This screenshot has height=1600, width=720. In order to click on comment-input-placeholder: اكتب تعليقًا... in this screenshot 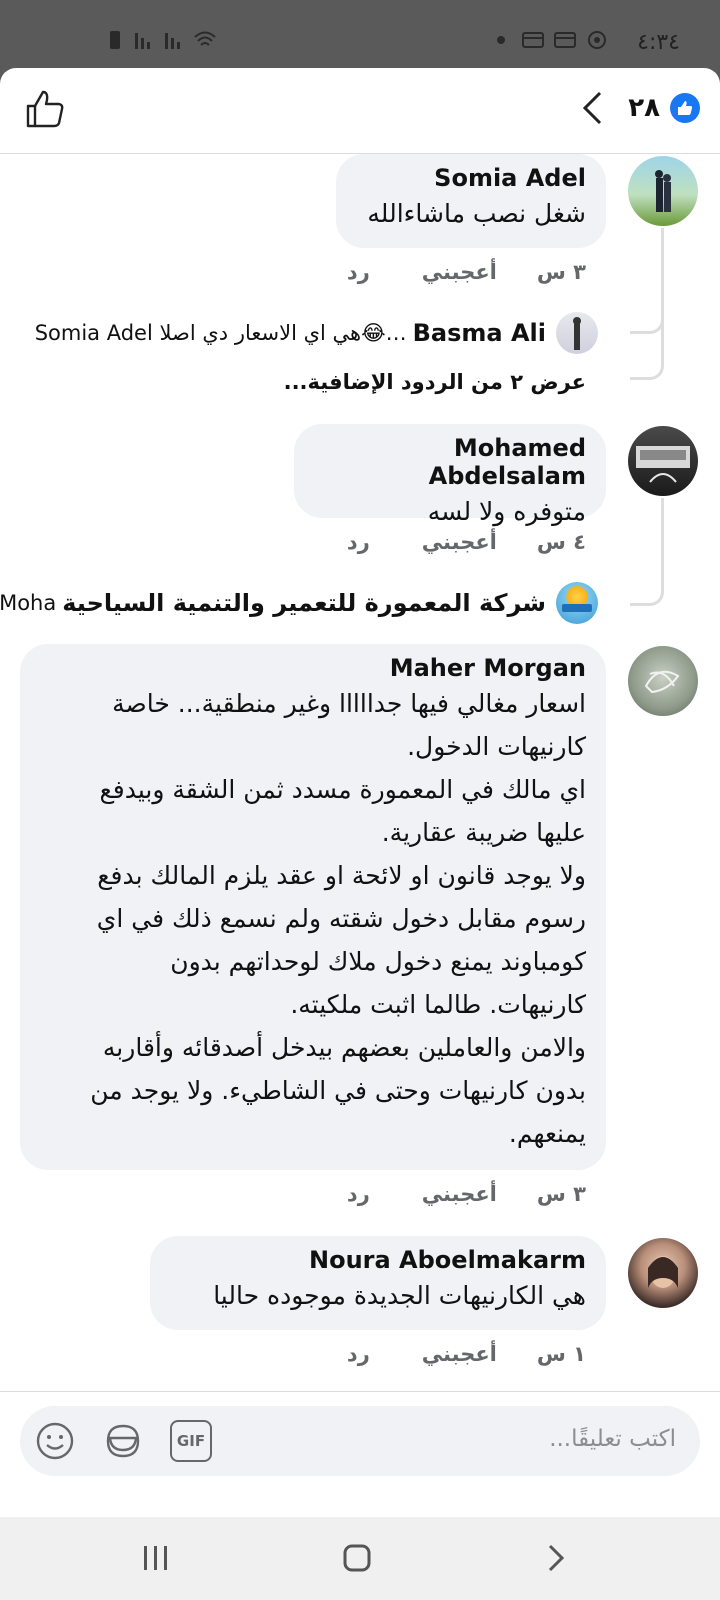, I will do `click(612, 1439)`.